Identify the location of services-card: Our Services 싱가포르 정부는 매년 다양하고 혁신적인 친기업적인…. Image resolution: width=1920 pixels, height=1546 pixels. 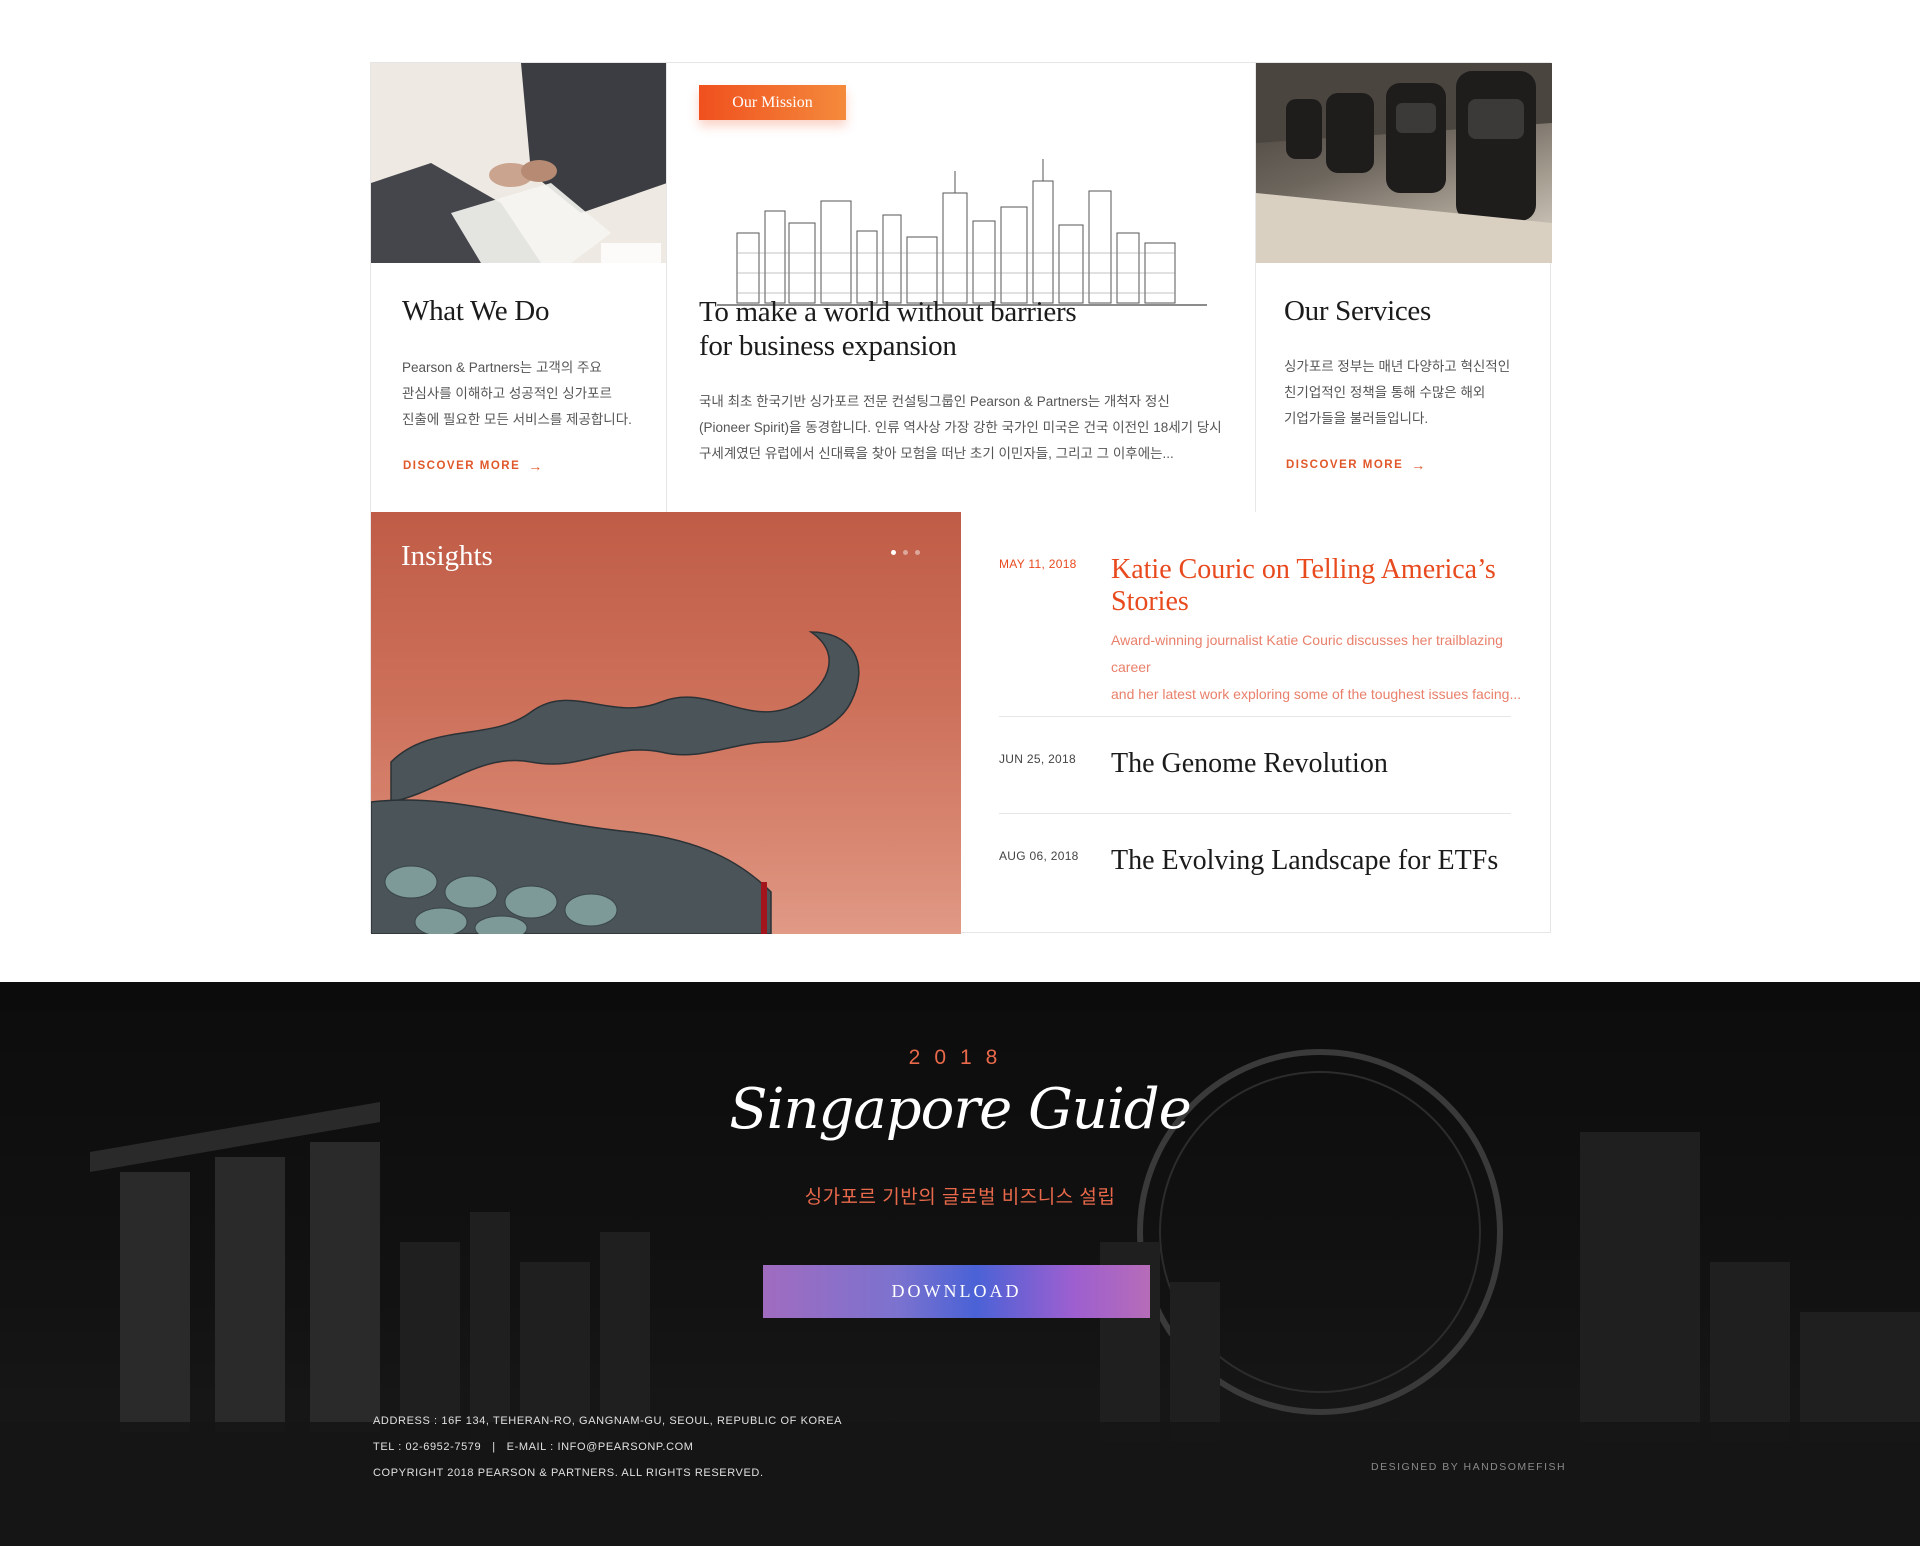
(1404, 287).